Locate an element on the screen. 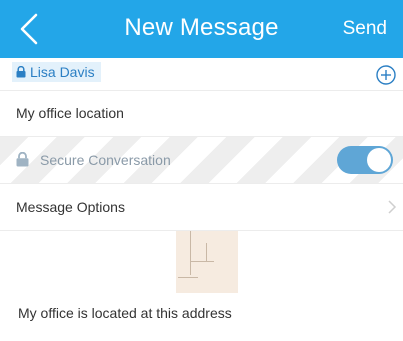 This screenshot has height=341, width=403. message-options-row: Message Options is located at coordinates (201, 207).